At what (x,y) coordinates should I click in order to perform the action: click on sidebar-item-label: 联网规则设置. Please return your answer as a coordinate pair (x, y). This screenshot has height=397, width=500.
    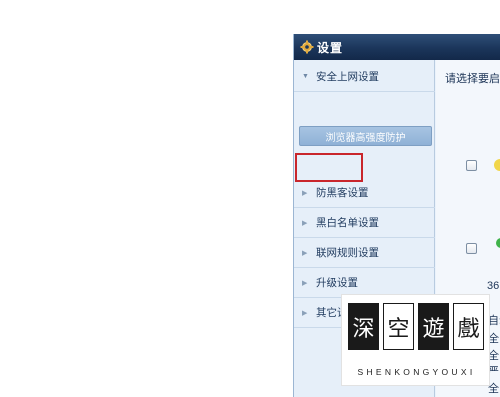
    Looking at the image, I should click on (347, 253).